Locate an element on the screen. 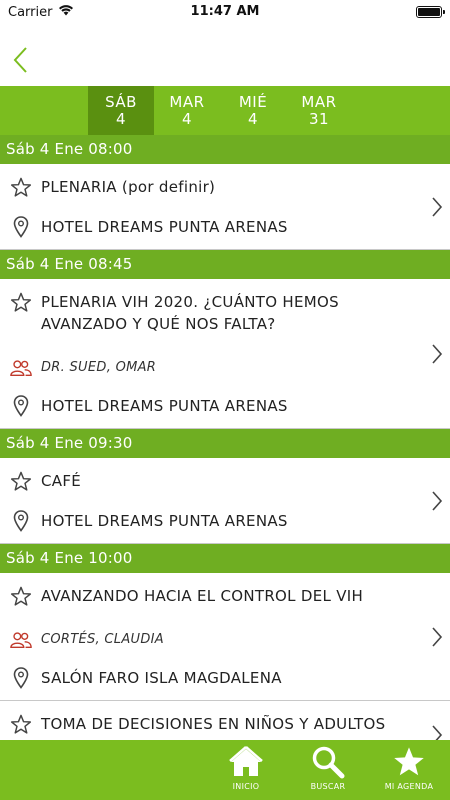 The width and height of the screenshot is (450, 800). star-icon is located at coordinates (409, 760).